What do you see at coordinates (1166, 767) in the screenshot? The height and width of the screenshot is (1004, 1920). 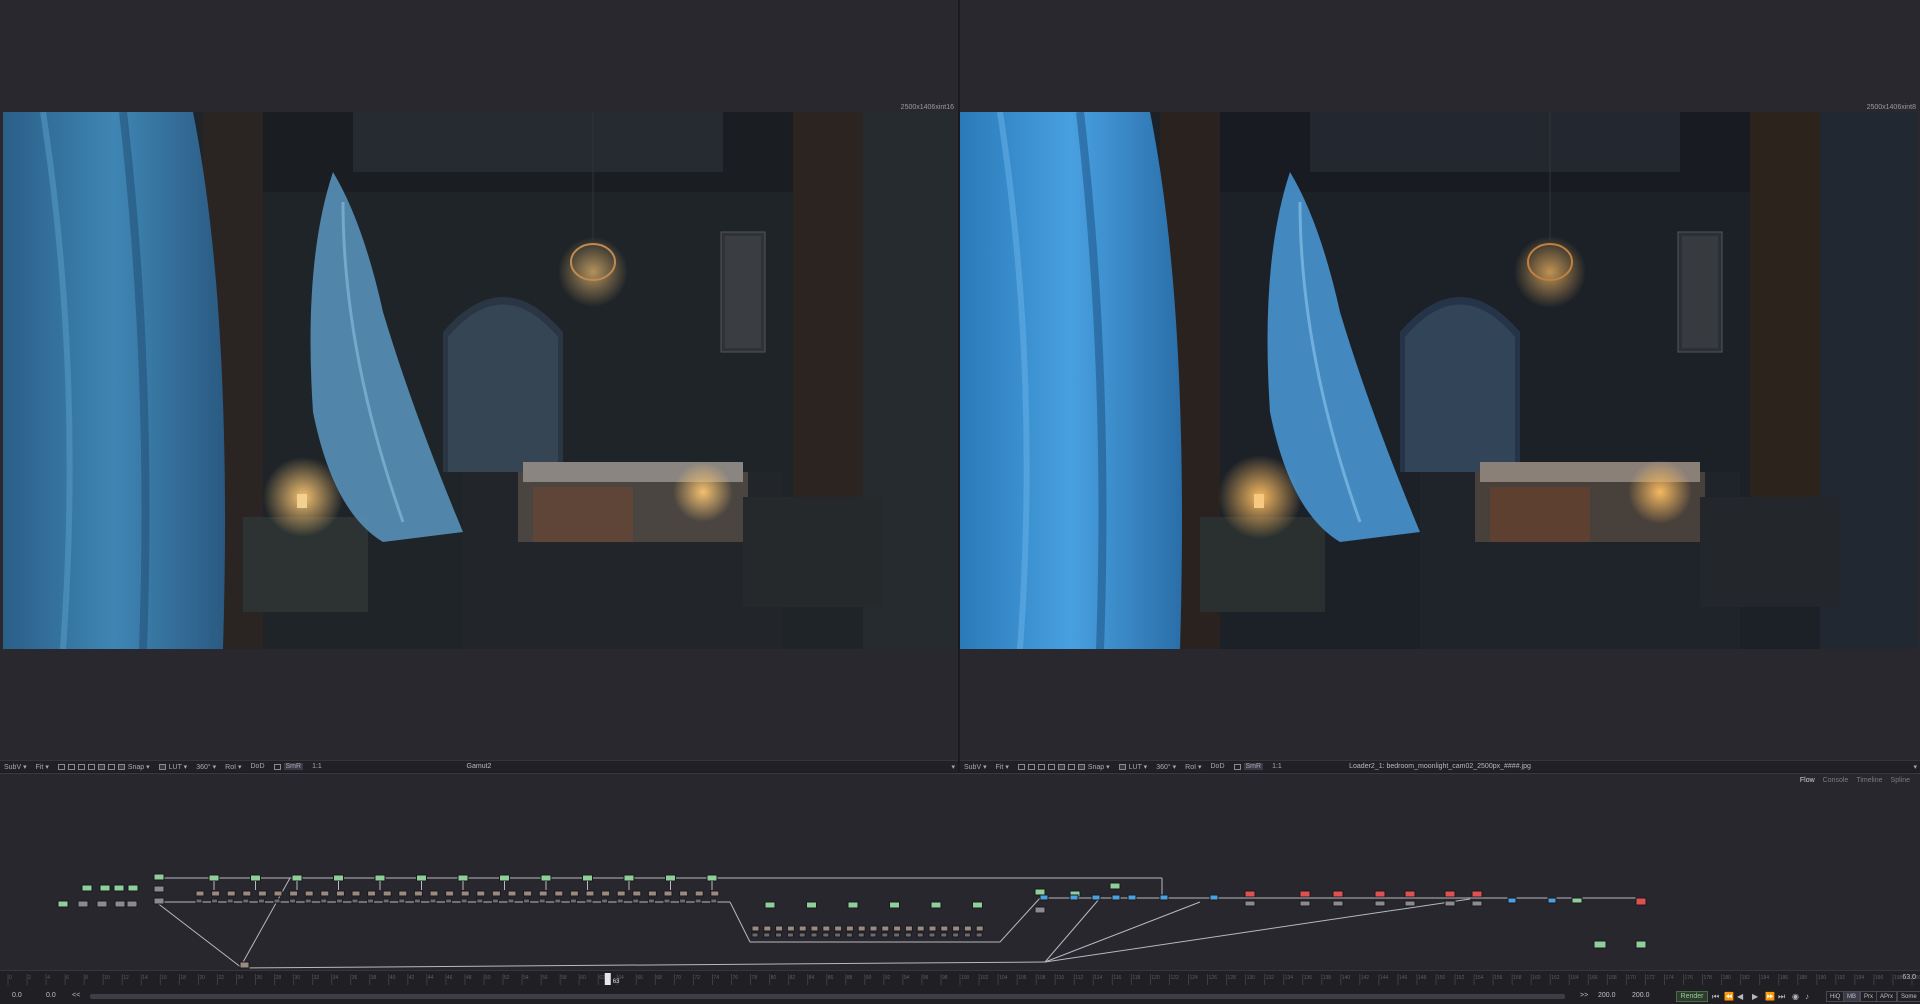 I see `360-dropdown: 360° ▾` at bounding box center [1166, 767].